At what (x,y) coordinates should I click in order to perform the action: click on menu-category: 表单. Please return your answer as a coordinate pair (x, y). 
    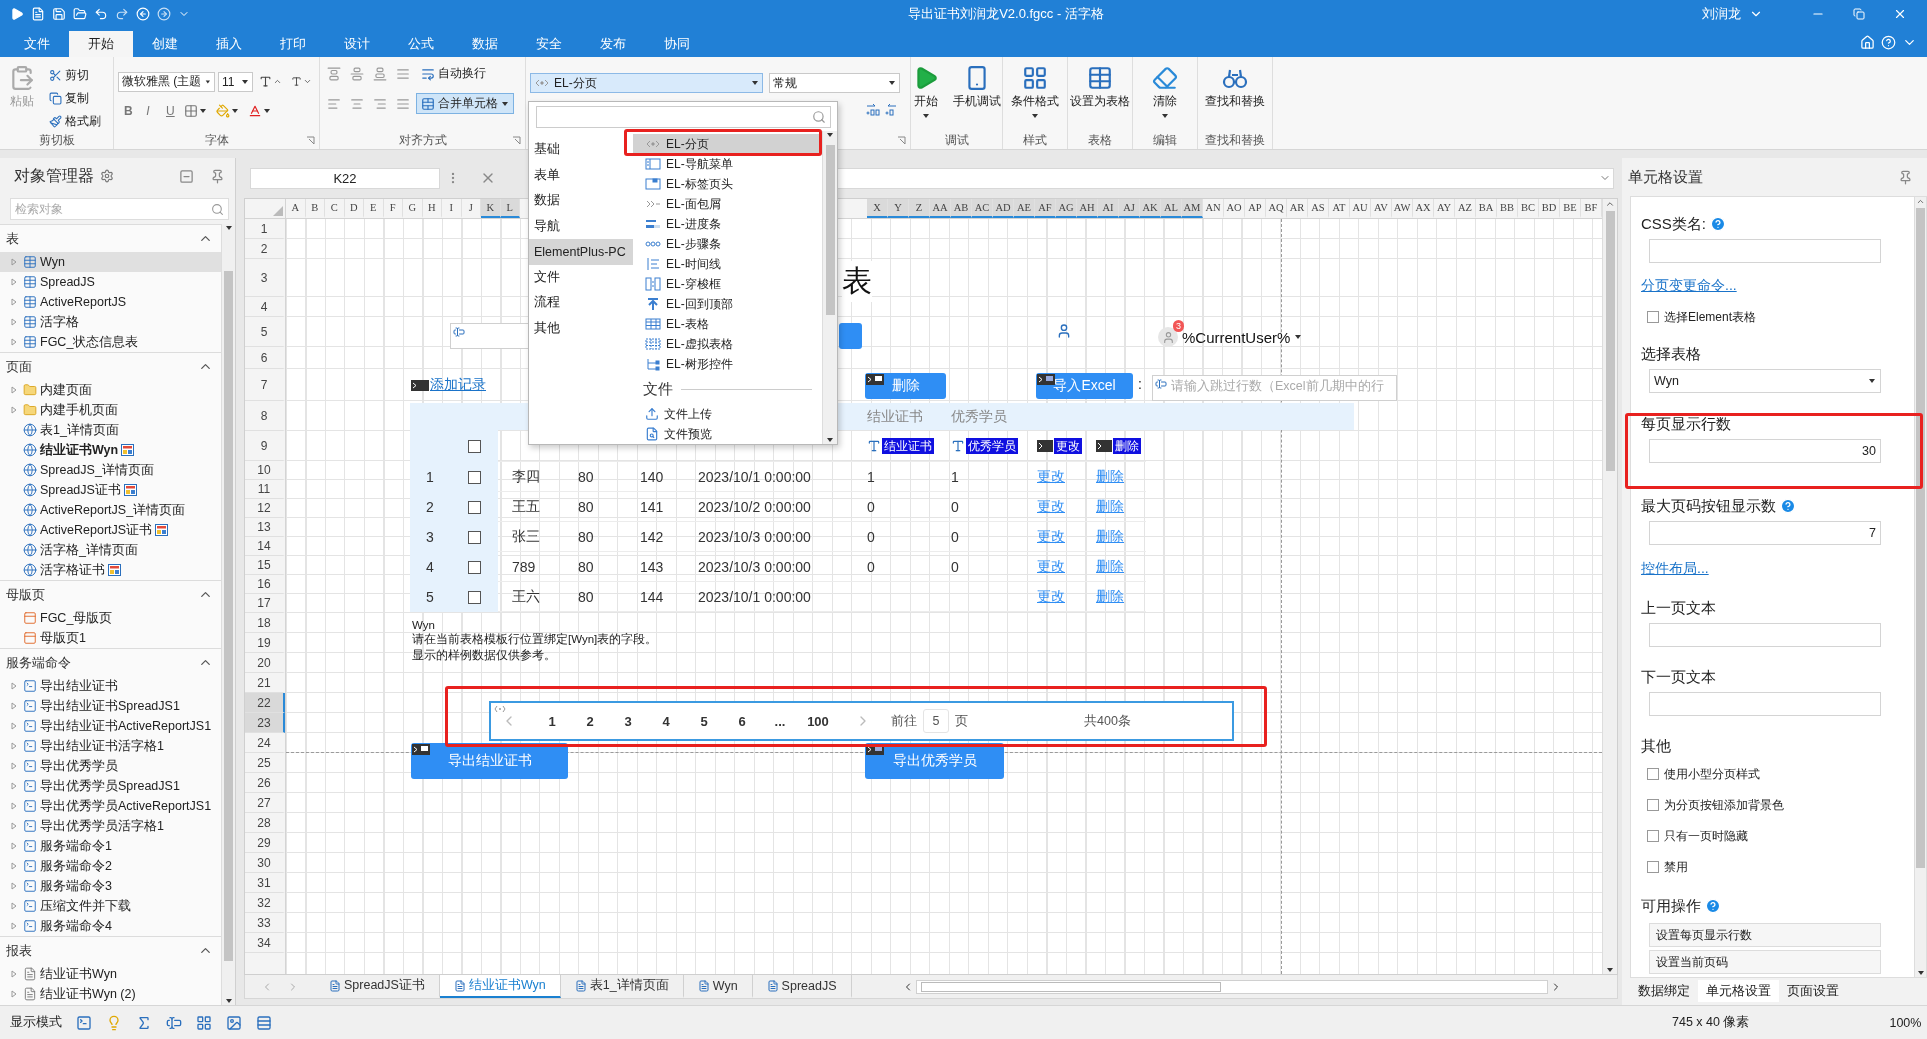
    Looking at the image, I should click on (581, 175).